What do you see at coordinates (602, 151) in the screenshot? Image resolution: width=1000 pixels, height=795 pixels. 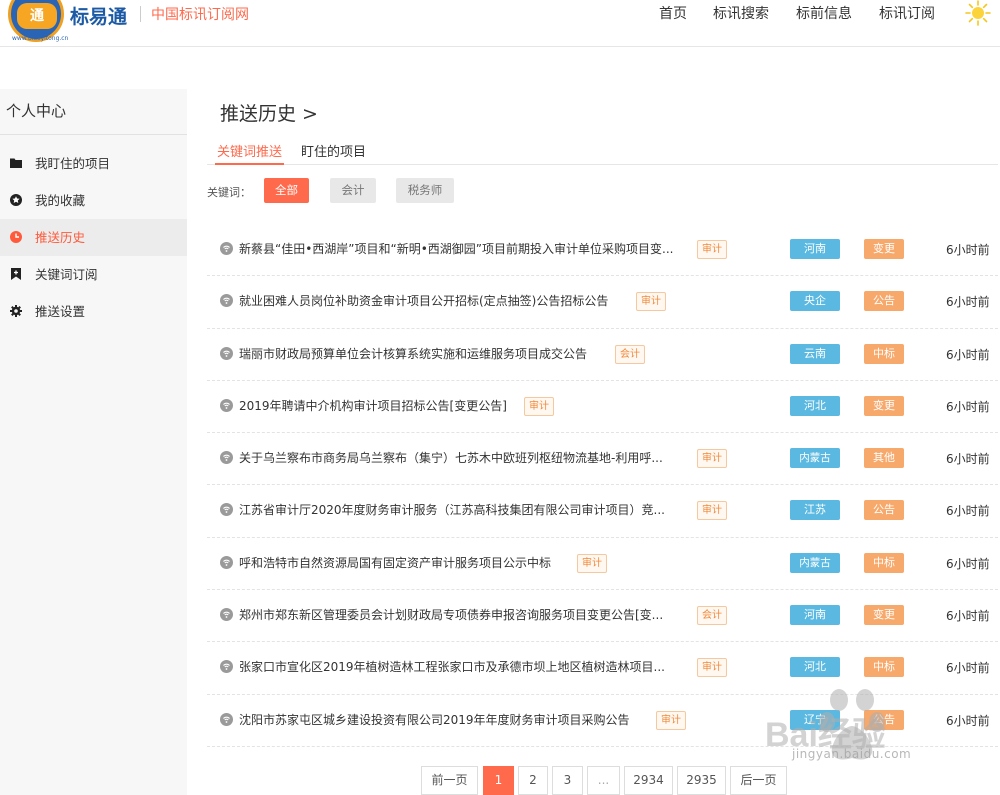 I see `tab-bar: 关键词推送 盯住的项目` at bounding box center [602, 151].